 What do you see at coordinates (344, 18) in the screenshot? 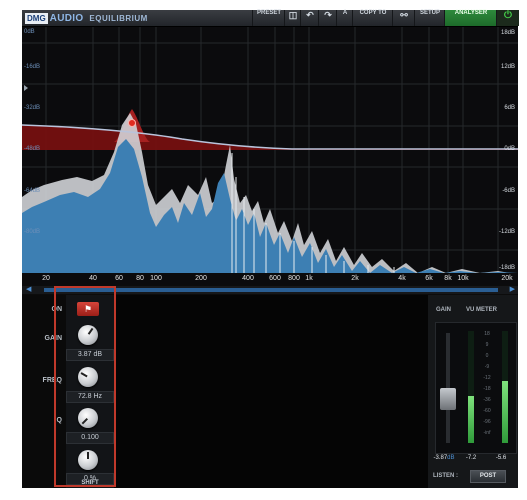
I see `ab-button: A` at bounding box center [344, 18].